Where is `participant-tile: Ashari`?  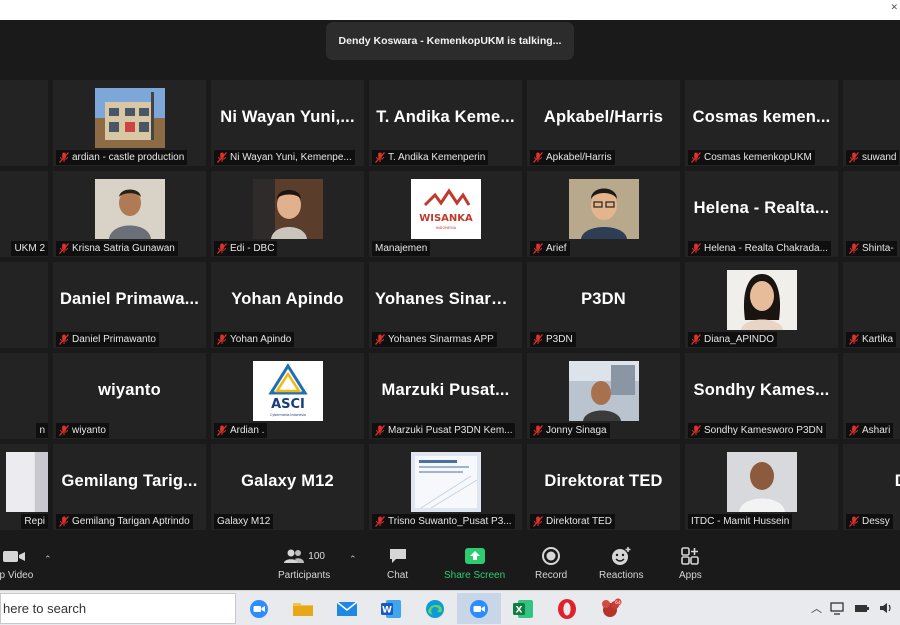 participant-tile: Ashari is located at coordinates (871, 396).